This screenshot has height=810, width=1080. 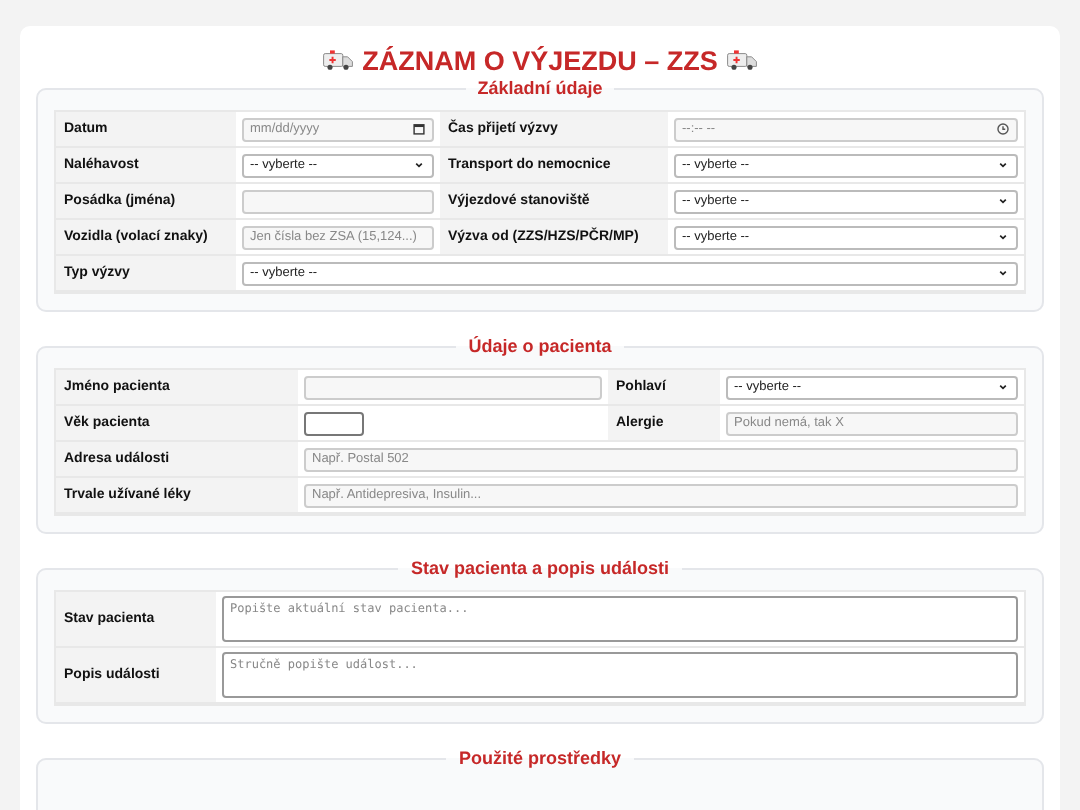 What do you see at coordinates (1003, 129) in the screenshot?
I see `clock-icon` at bounding box center [1003, 129].